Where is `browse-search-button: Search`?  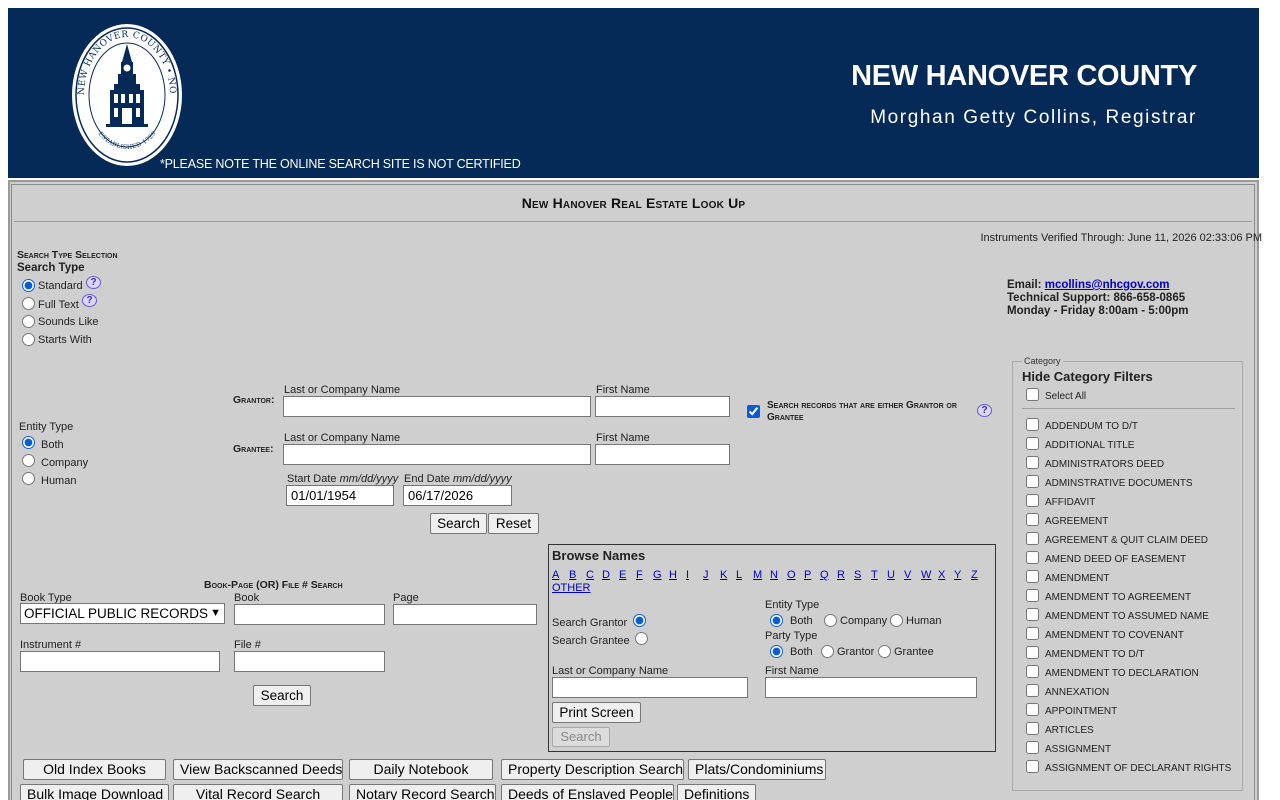
browse-search-button: Search is located at coordinates (581, 737).